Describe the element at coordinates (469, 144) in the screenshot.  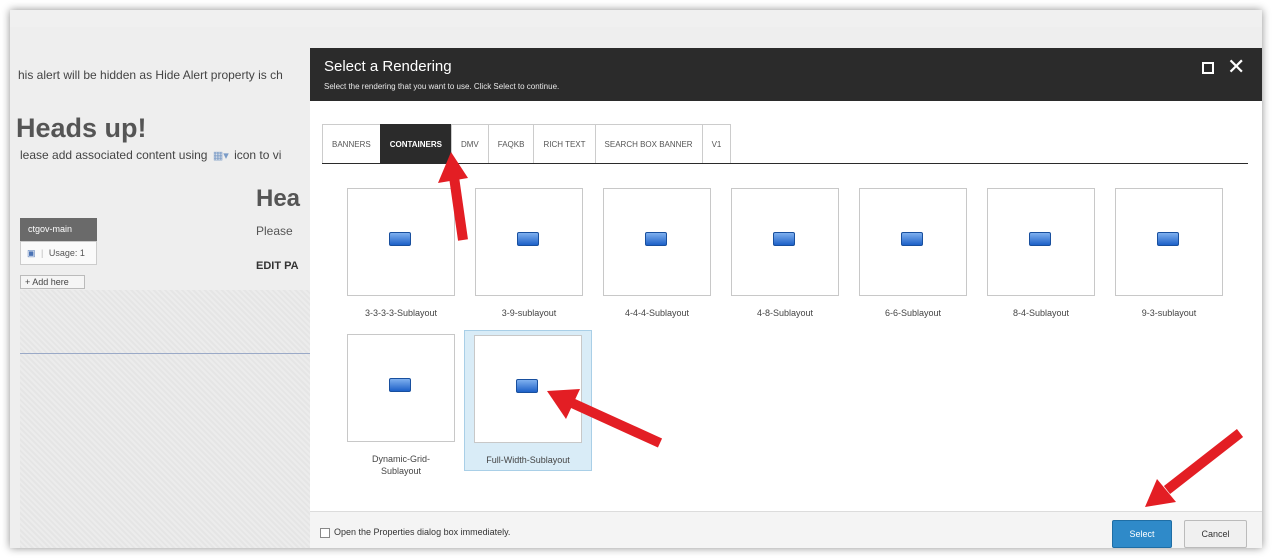
I see `tab-dmv: DMV` at that location.